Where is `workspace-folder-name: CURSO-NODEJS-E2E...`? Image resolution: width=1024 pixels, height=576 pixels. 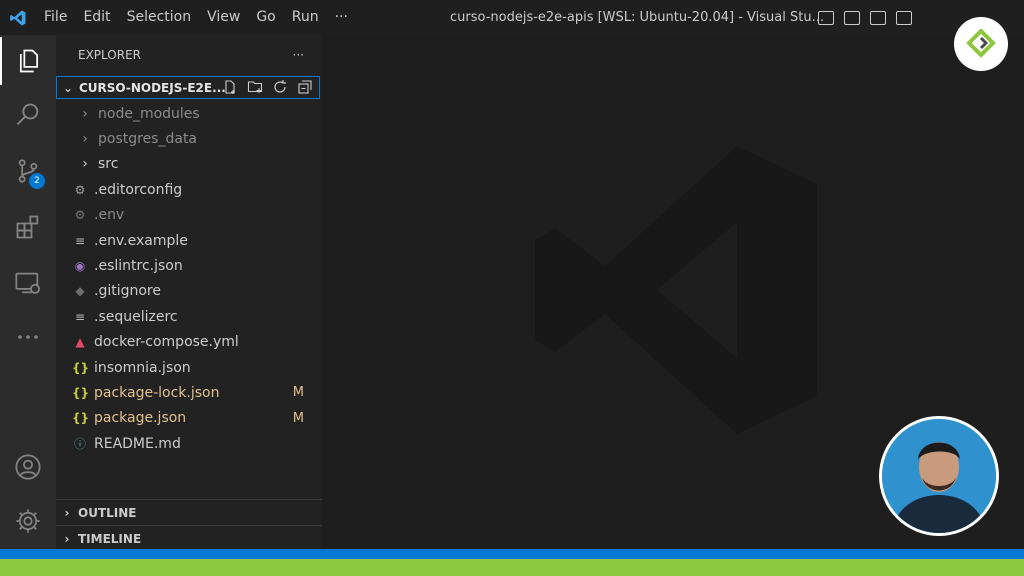
workspace-folder-name: CURSO-NODEJS-E2E... is located at coordinates (152, 87).